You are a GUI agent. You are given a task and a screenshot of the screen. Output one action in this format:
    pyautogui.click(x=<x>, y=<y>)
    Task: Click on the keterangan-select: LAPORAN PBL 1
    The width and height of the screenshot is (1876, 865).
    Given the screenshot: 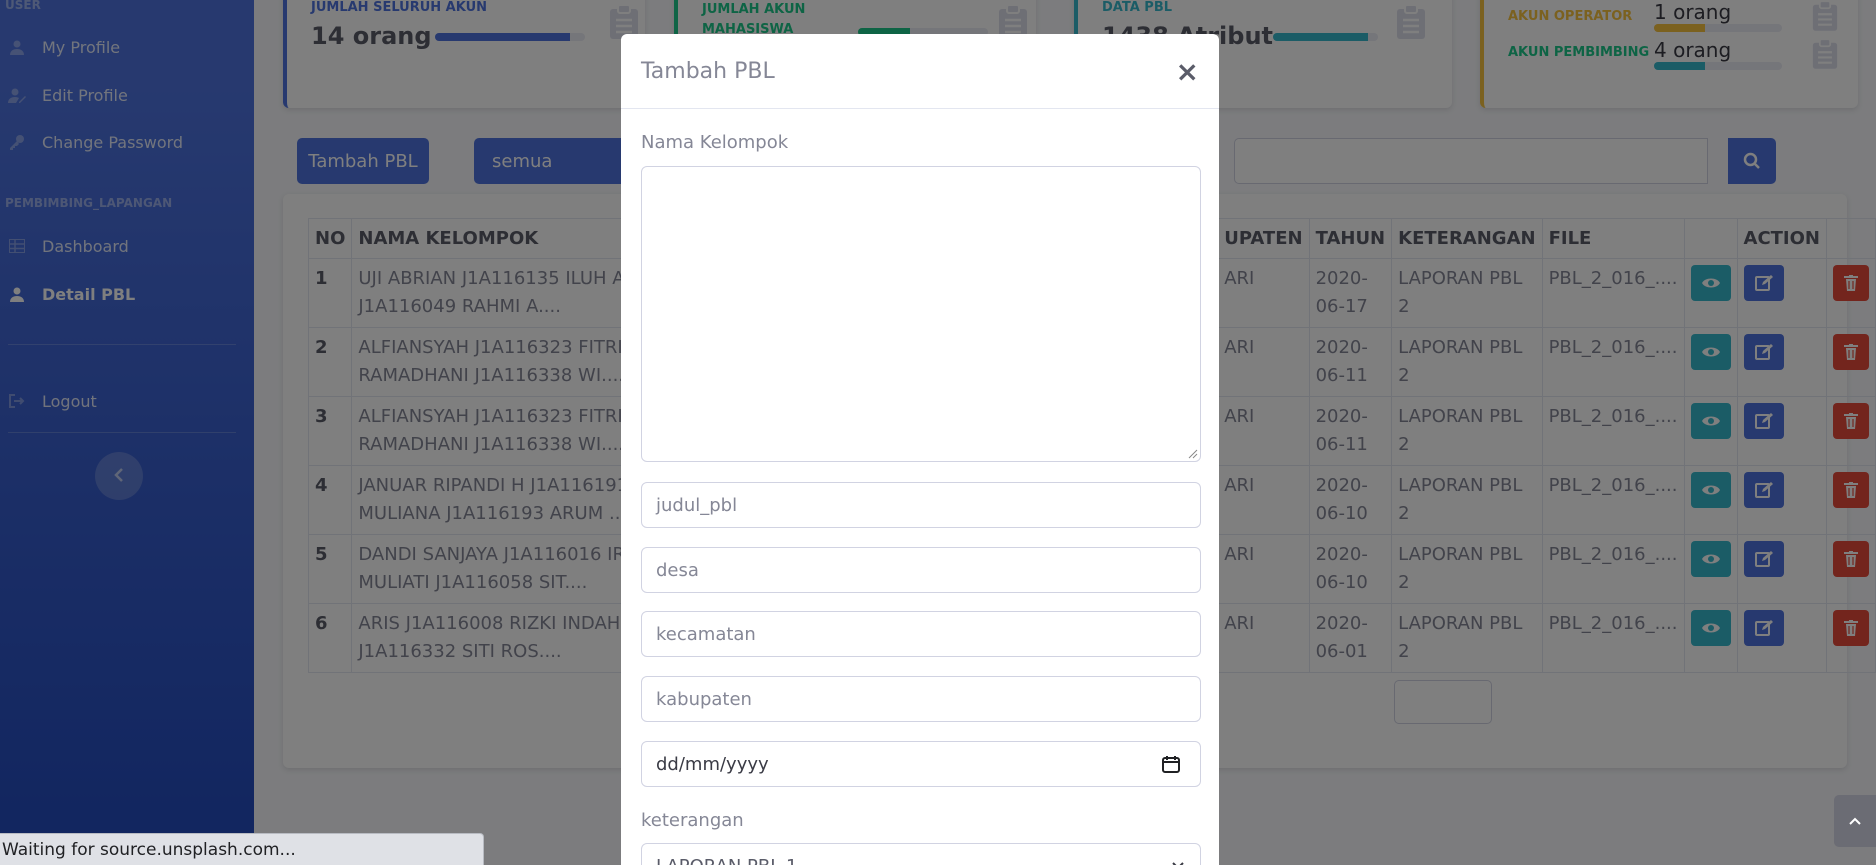 What is the action you would take?
    pyautogui.click(x=921, y=854)
    